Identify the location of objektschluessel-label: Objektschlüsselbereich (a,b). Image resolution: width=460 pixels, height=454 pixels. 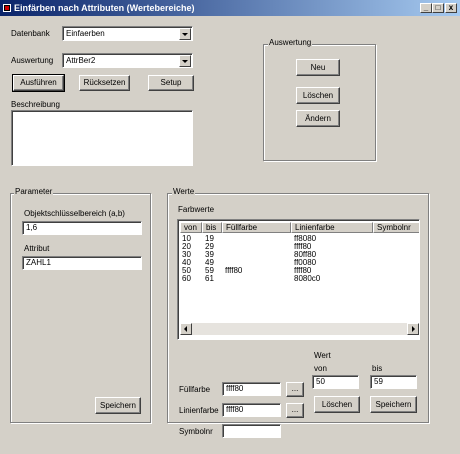
(74, 213).